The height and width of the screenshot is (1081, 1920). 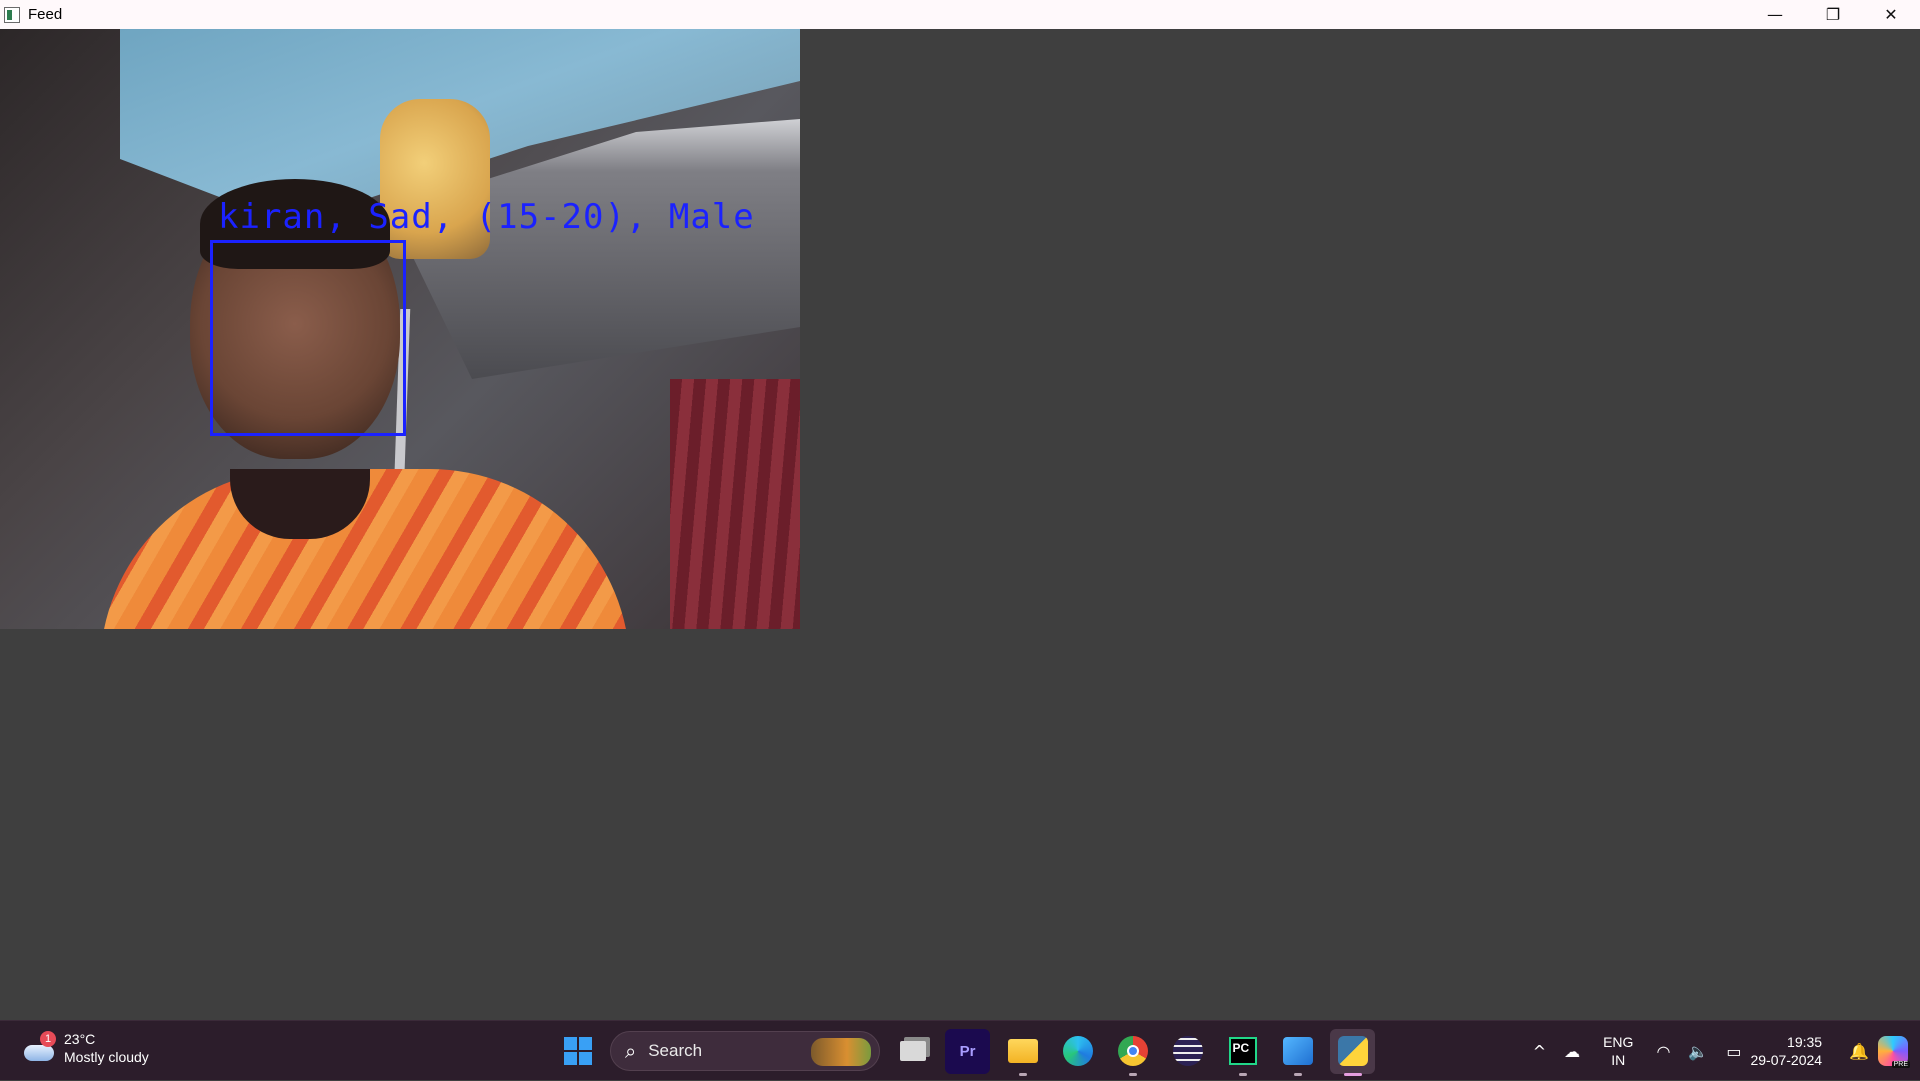 I want to click on onedrive-offline-icon: ☁, so click(x=1572, y=1051).